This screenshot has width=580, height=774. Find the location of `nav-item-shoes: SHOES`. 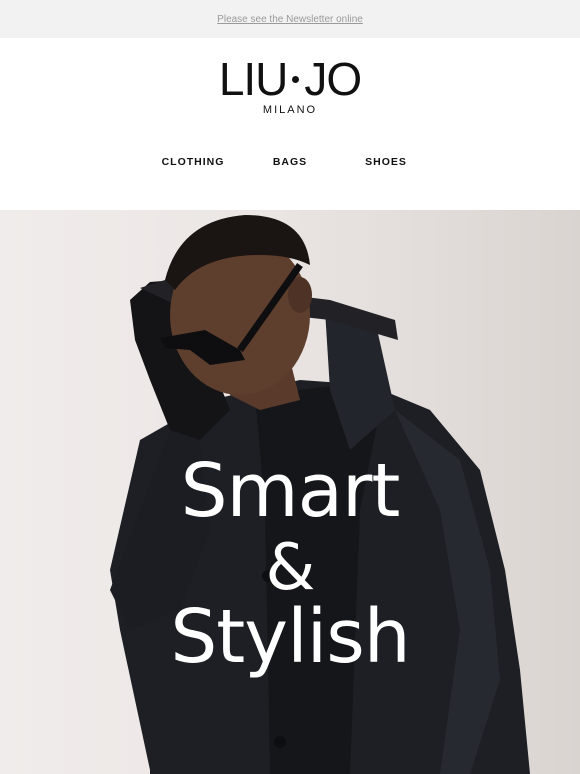

nav-item-shoes: SHOES is located at coordinates (386, 162).